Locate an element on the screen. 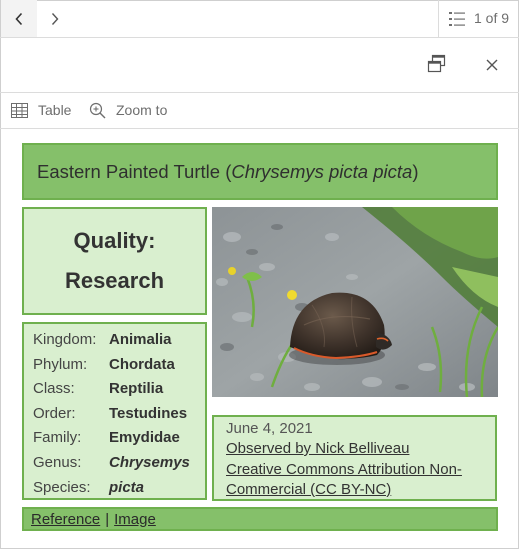  taxonomy-value: Emydidae is located at coordinates (144, 438).